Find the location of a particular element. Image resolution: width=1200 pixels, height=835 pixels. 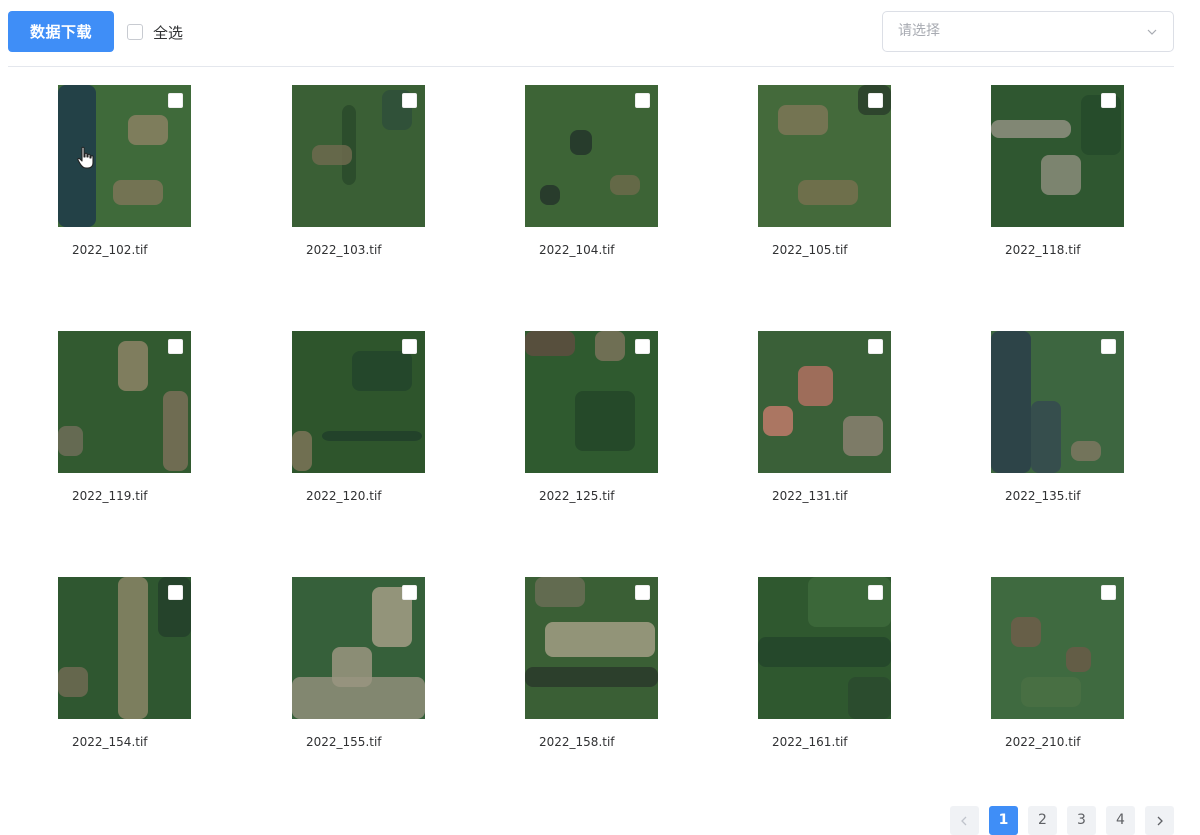

tile-filename: 2022_135.tif is located at coordinates (1043, 496).